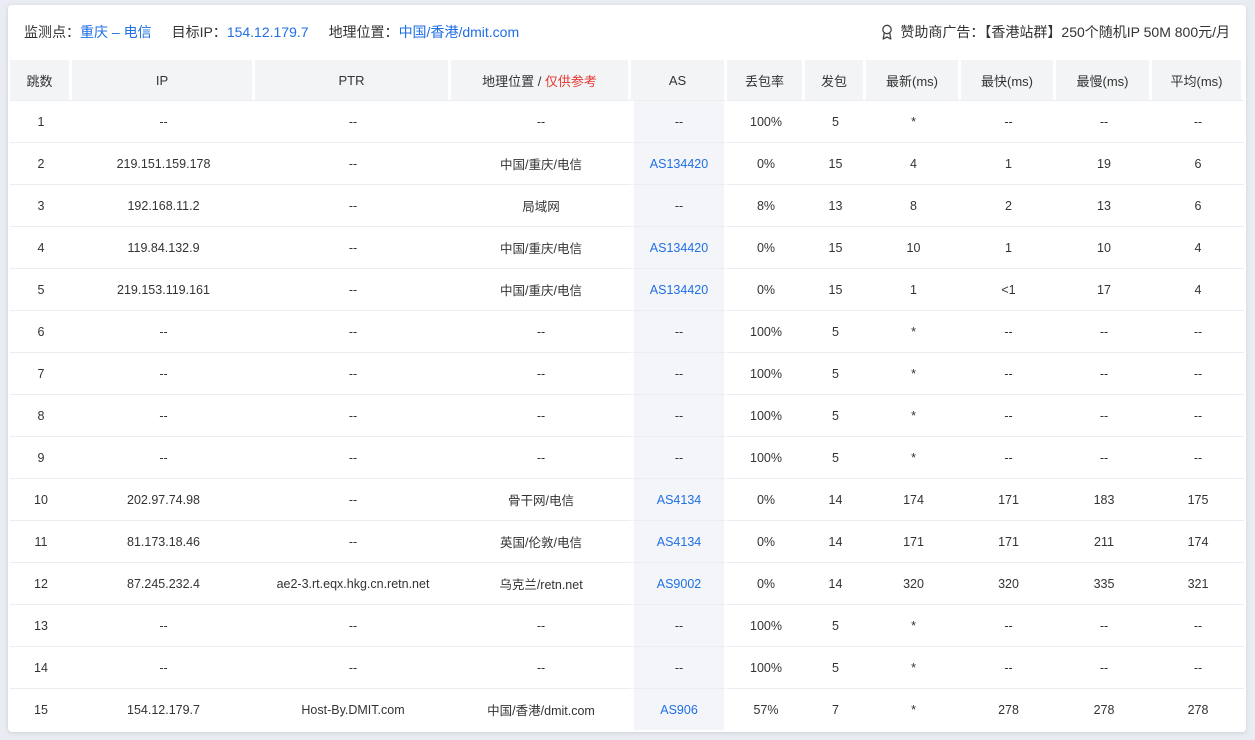 This screenshot has width=1255, height=740. What do you see at coordinates (627, 331) in the screenshot?
I see `table-row: 6 -- -- -- -- 100% 5 * -- -- --` at bounding box center [627, 331].